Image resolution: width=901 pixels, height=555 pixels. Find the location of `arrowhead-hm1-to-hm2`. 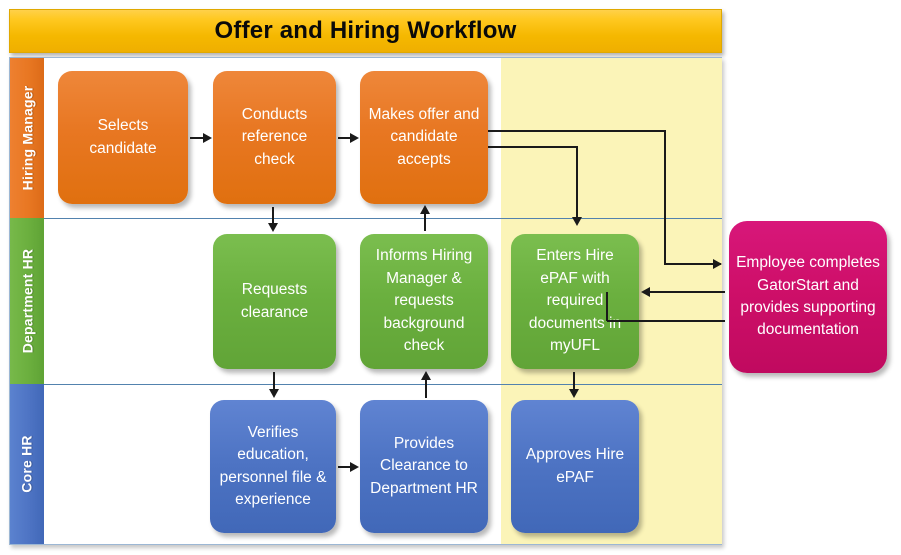

arrowhead-hm1-to-hm2 is located at coordinates (207, 138).